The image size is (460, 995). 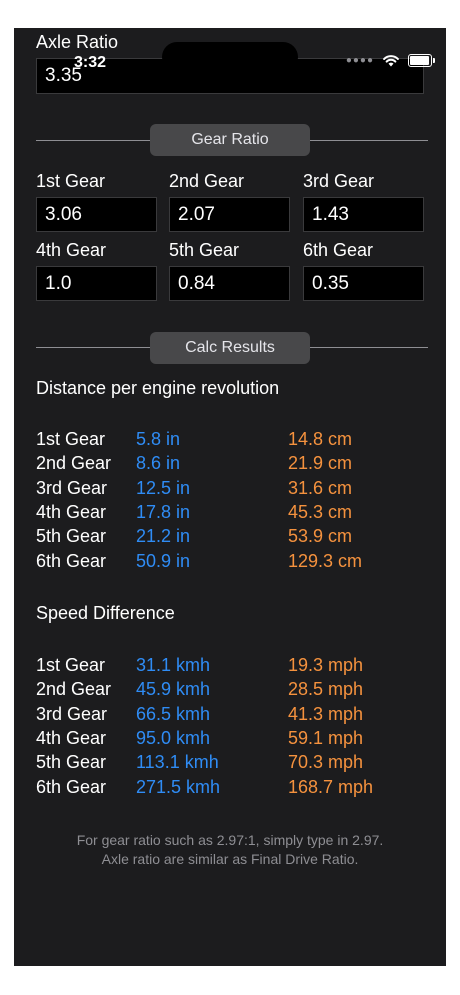 I want to click on gear-4-label: 4th Gear, so click(x=71, y=250).